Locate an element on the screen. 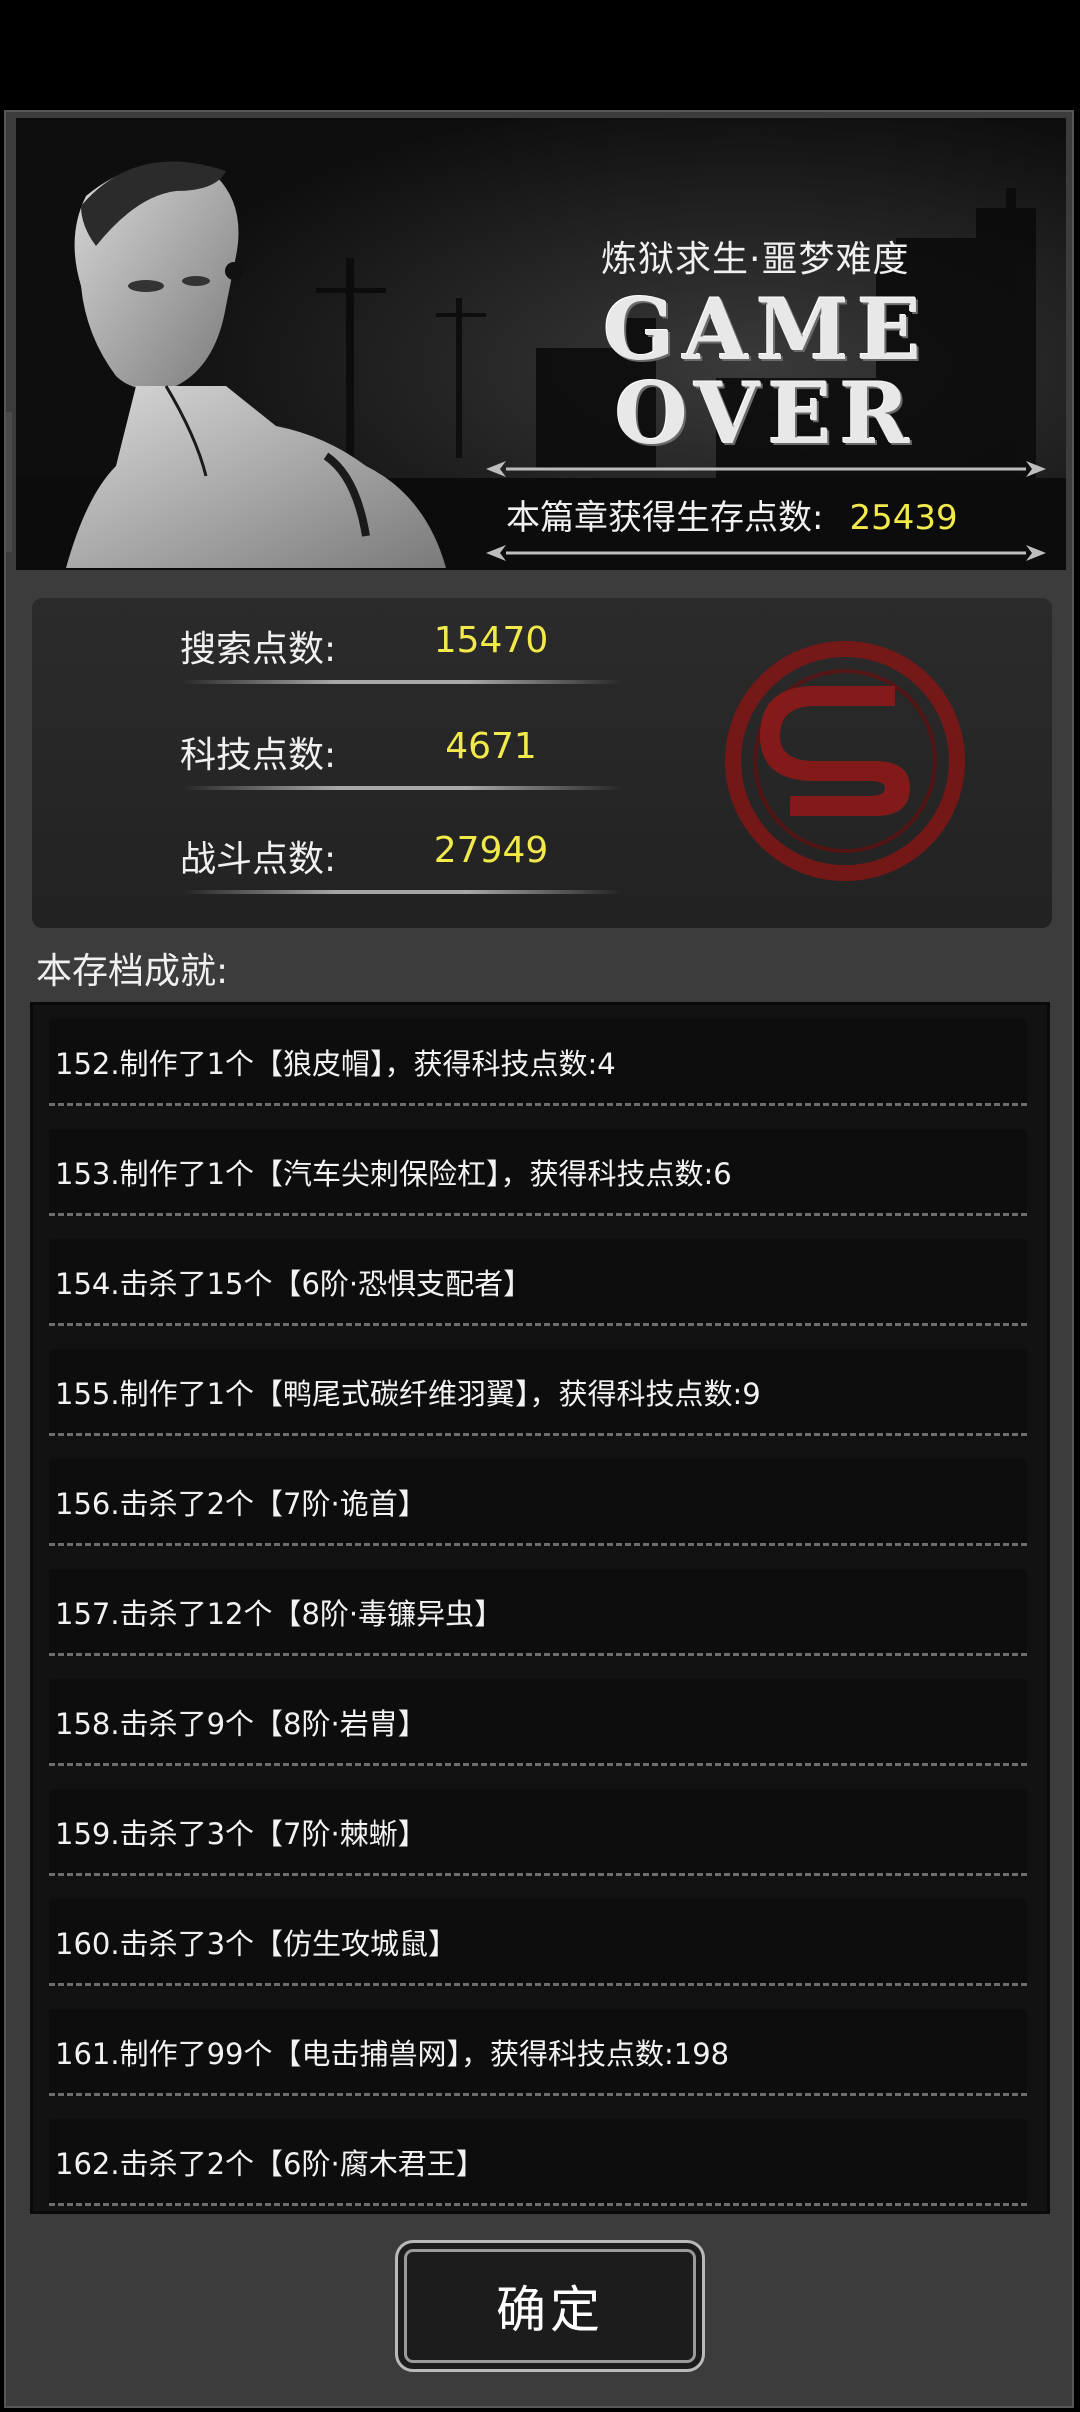 The width and height of the screenshot is (1080, 2412). achievement-text: 162.击杀了2个【6阶·腐木君王】 is located at coordinates (270, 2164).